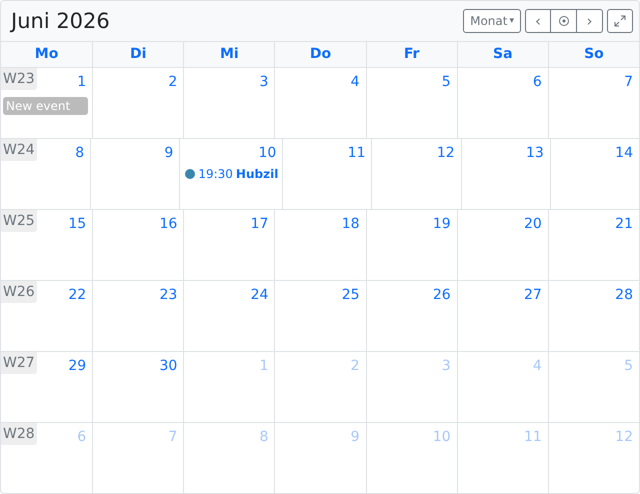 The height and width of the screenshot is (494, 640). What do you see at coordinates (441, 224) in the screenshot?
I see `day-number: 19` at bounding box center [441, 224].